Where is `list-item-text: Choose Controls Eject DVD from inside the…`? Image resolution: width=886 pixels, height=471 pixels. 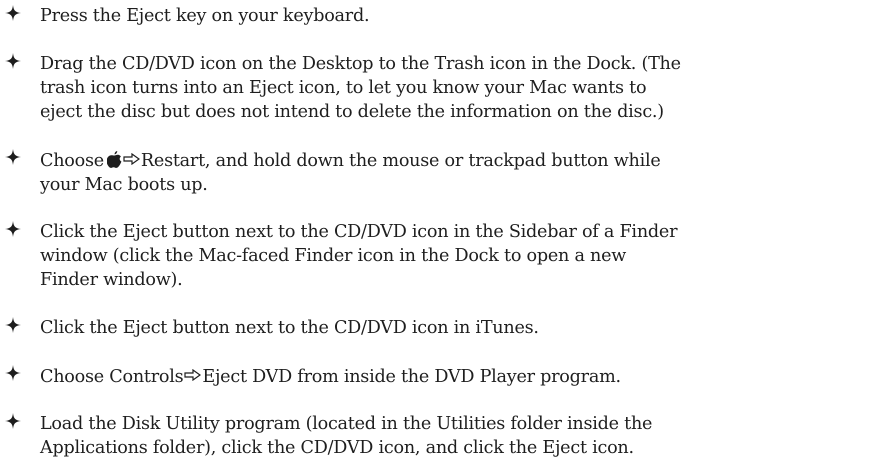 list-item-text: Choose Controls Eject DVD from inside the… is located at coordinates (463, 376).